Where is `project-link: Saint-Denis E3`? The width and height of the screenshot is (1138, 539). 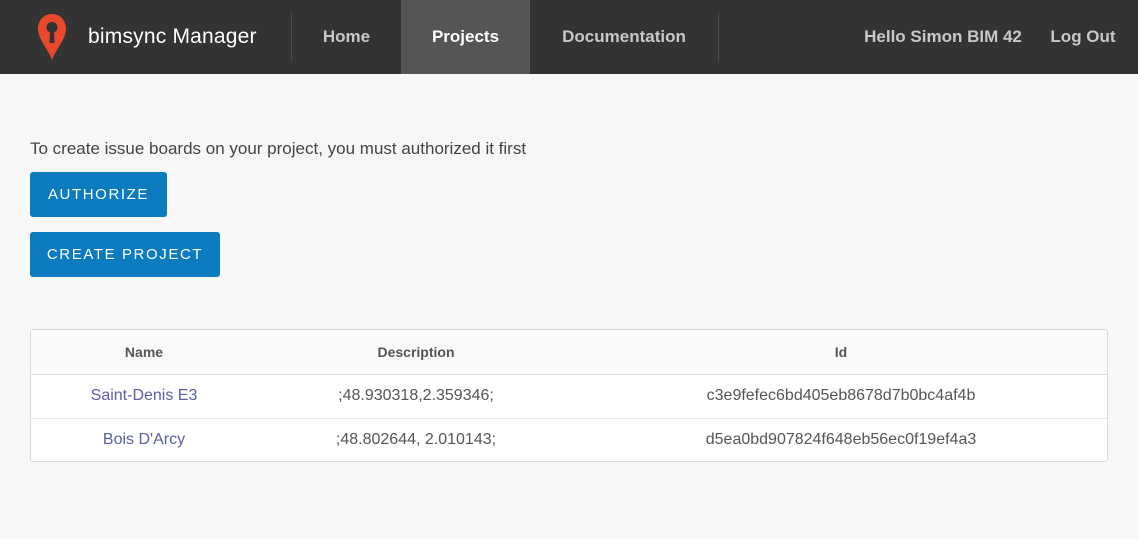 project-link: Saint-Denis E3 is located at coordinates (144, 395).